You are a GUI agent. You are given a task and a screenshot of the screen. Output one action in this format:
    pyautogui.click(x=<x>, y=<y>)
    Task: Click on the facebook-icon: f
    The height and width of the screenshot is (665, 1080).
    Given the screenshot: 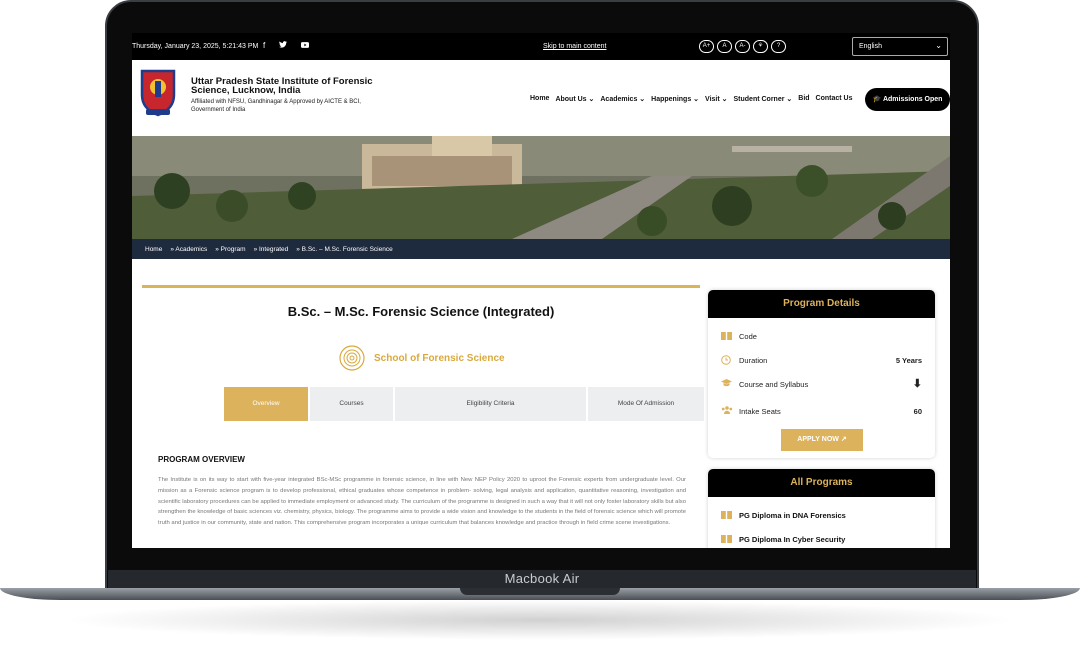 What is the action you would take?
    pyautogui.click(x=264, y=45)
    